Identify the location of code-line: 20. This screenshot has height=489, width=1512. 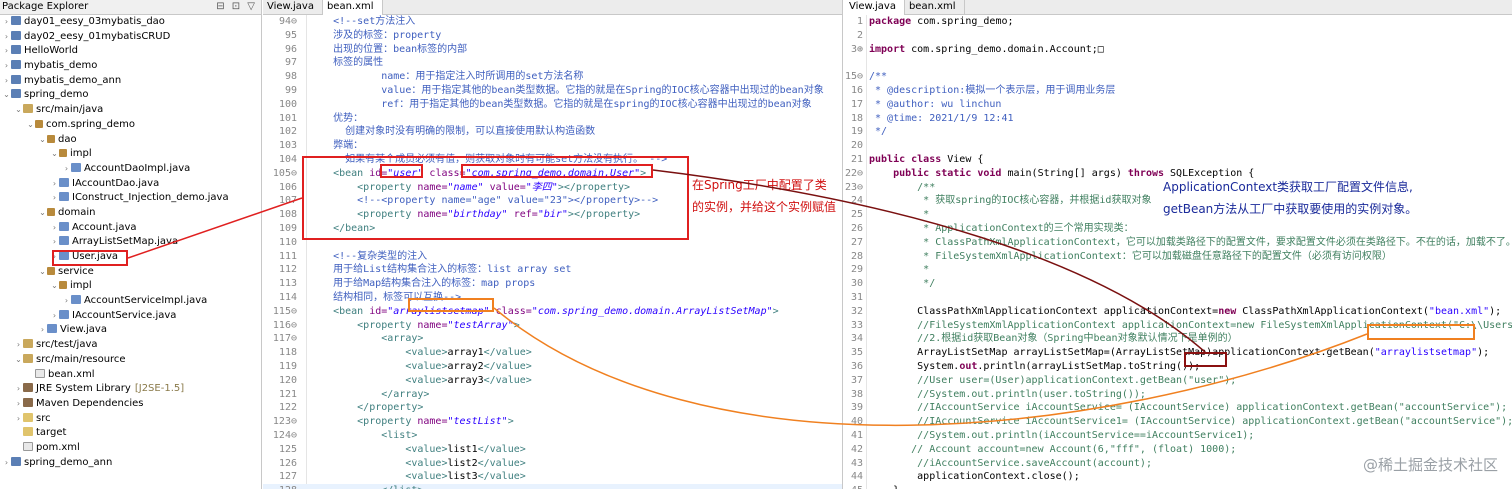
(1178, 146).